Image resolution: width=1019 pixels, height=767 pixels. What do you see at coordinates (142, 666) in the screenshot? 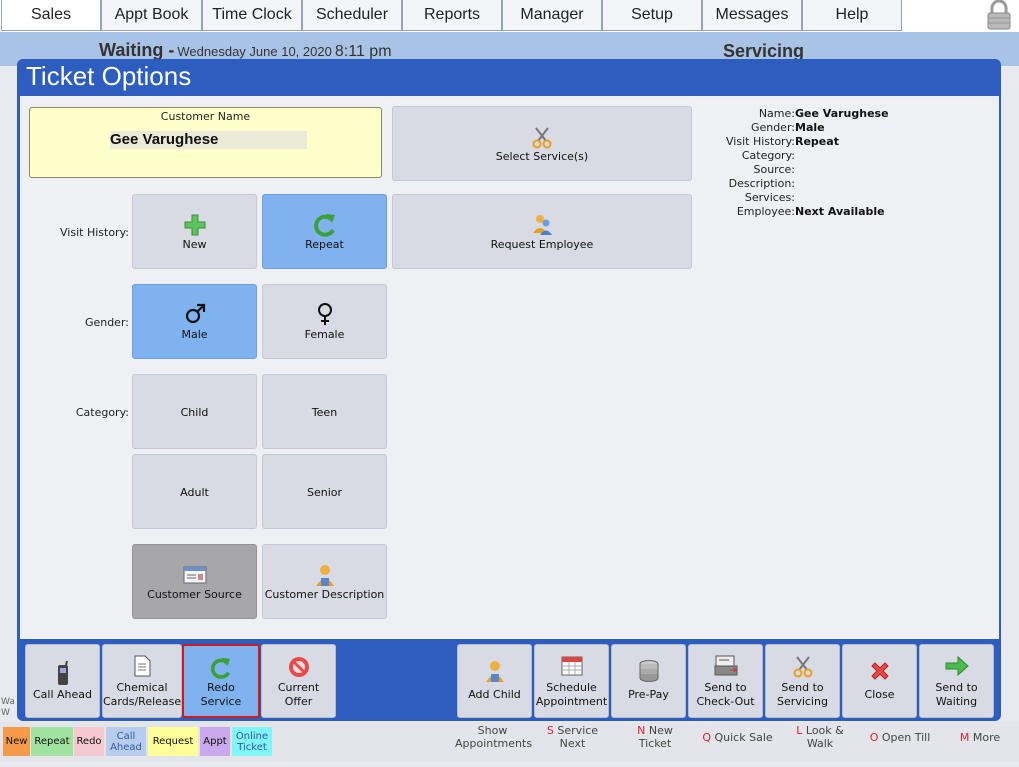
I see `document-icon` at bounding box center [142, 666].